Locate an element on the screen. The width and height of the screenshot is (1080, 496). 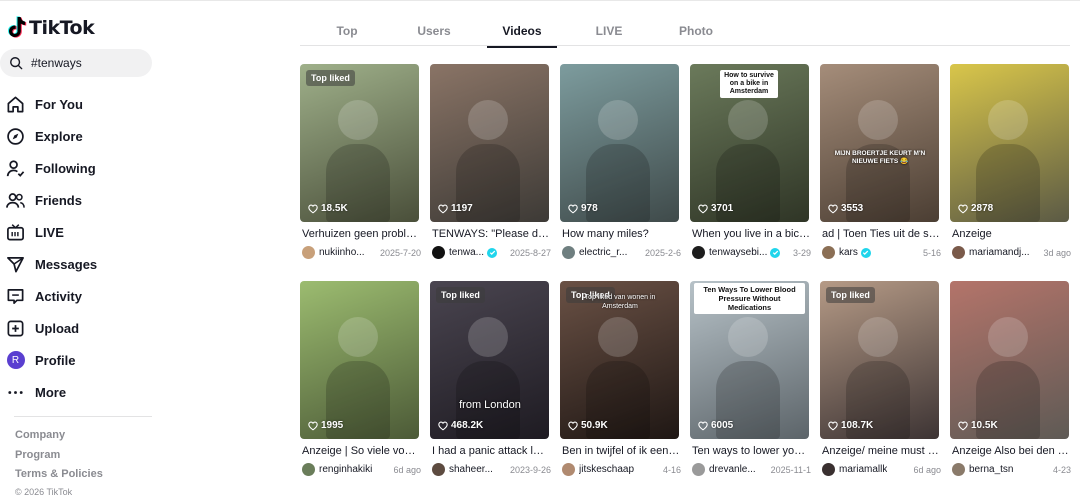
video-thumbnail: Top liked 18.5K is located at coordinates (359, 143).